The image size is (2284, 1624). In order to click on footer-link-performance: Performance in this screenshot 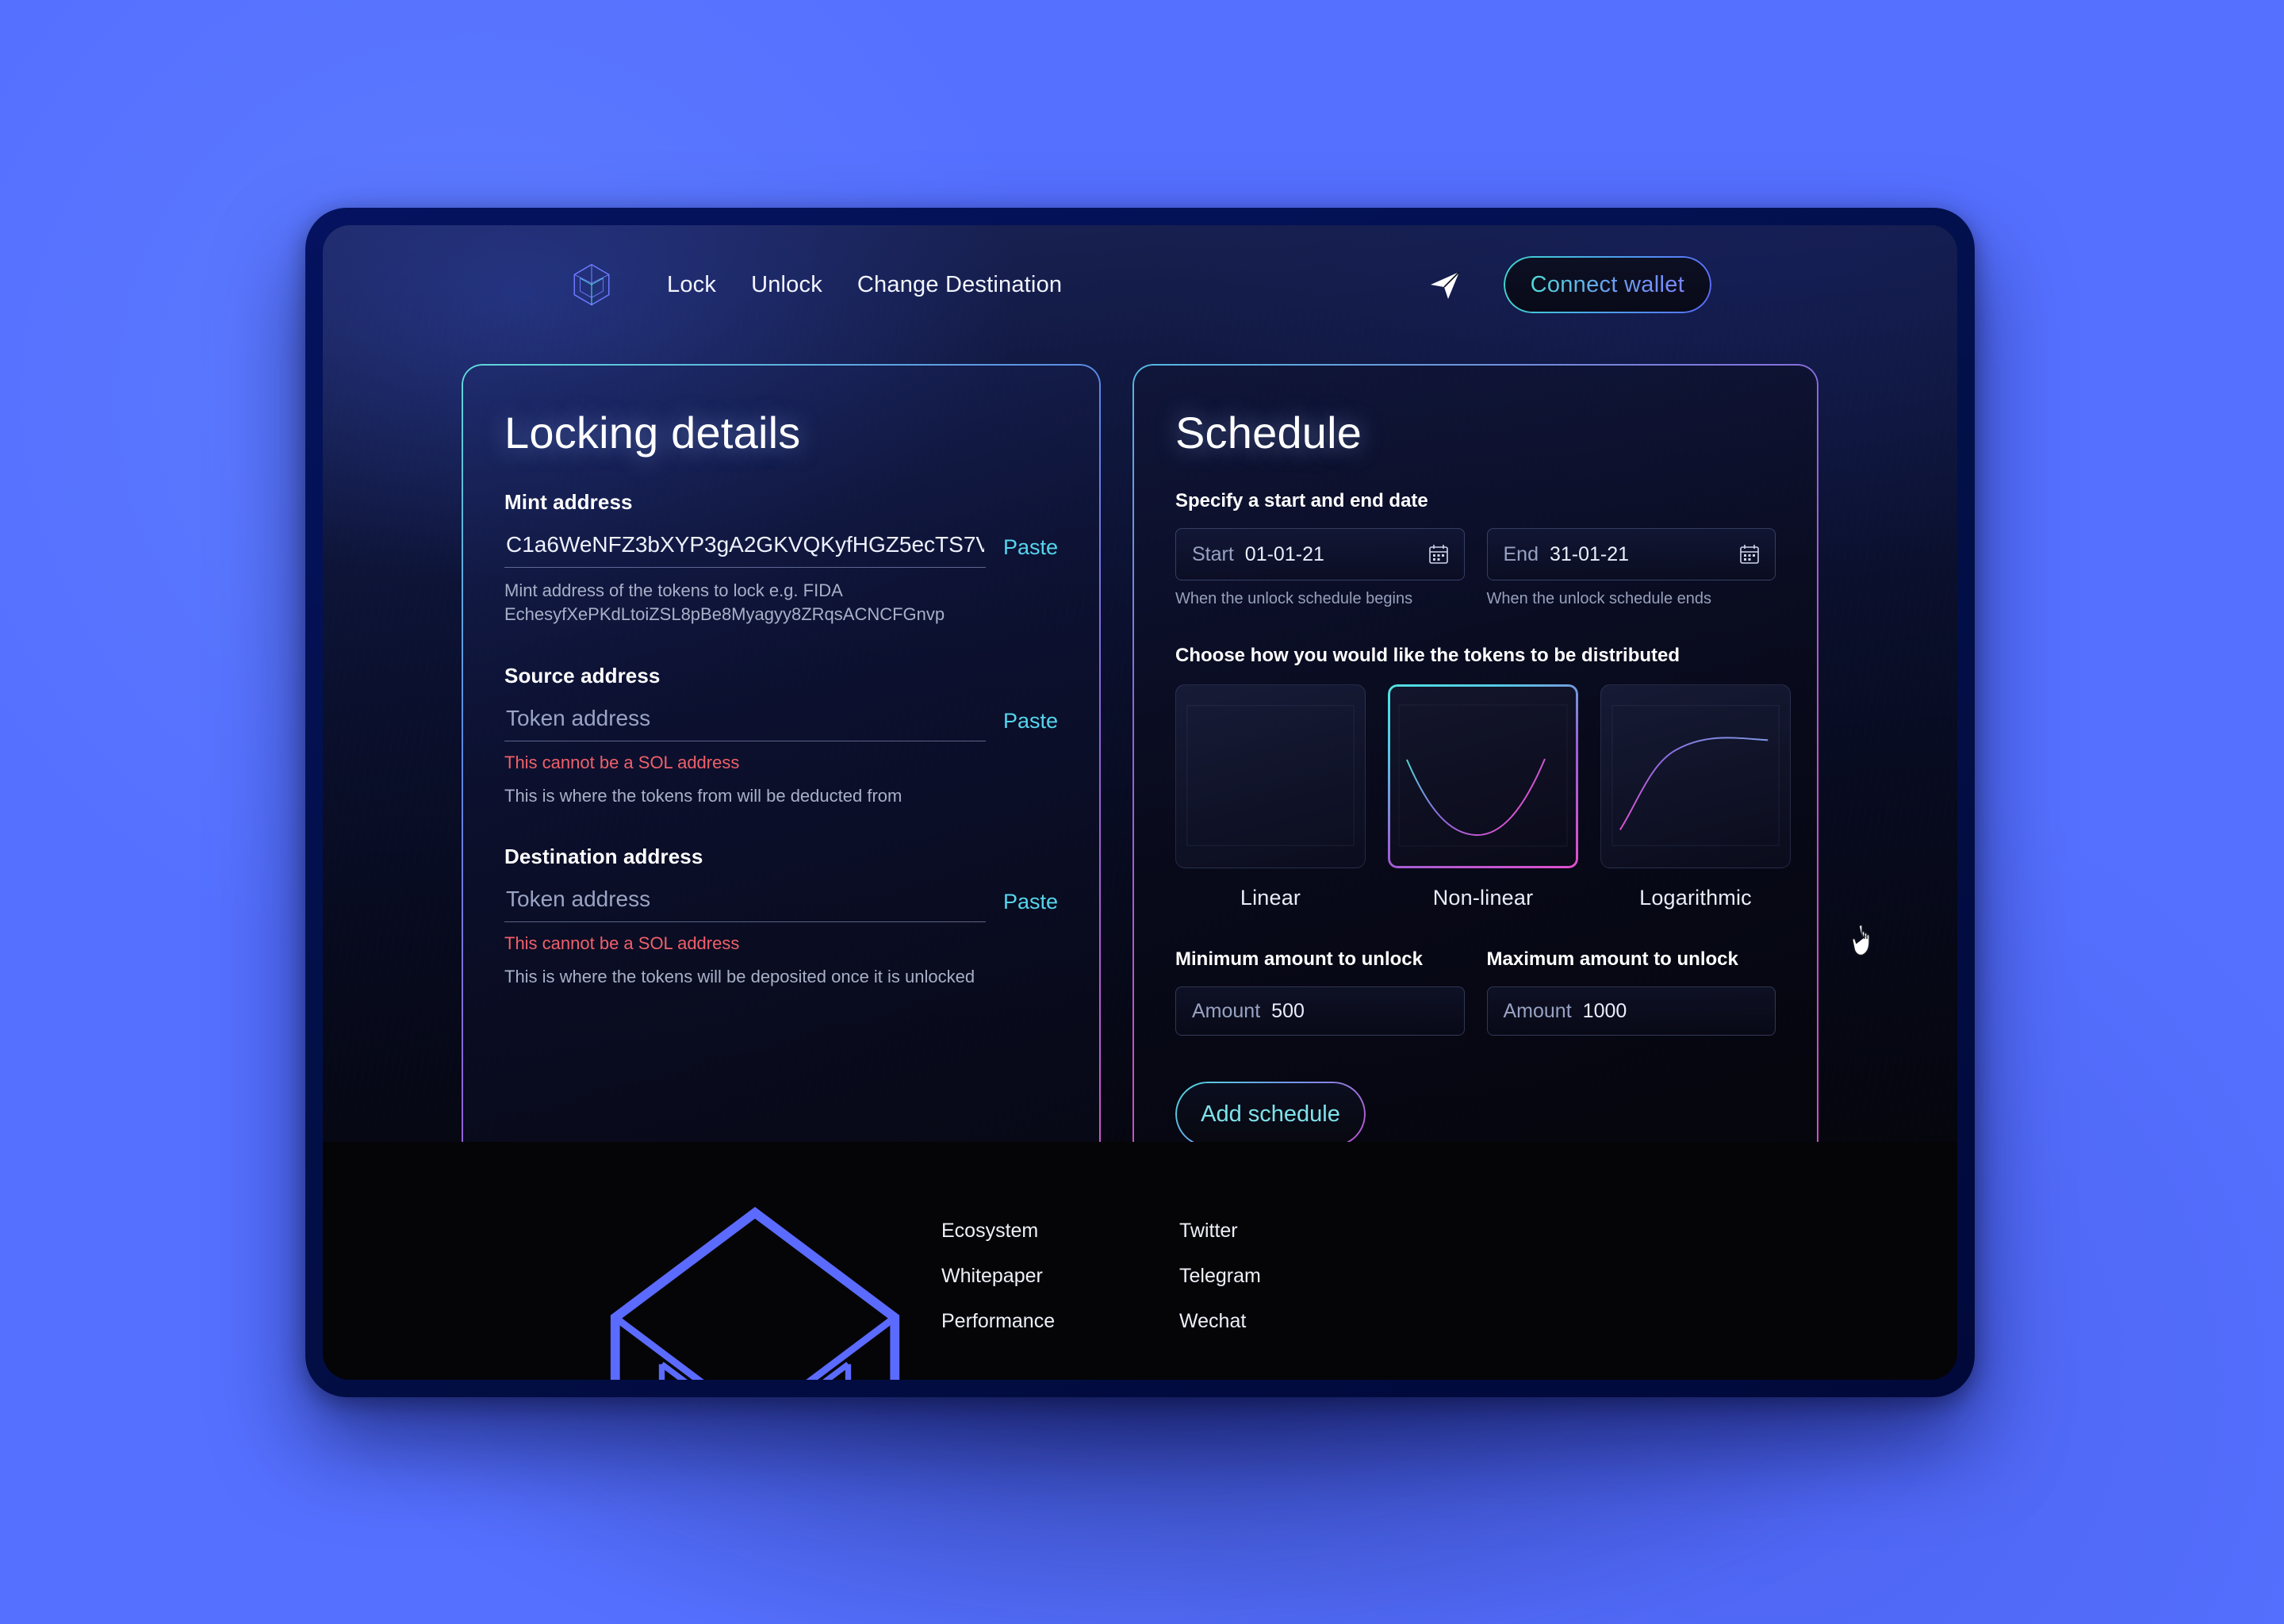, I will do `click(1060, 1321)`.